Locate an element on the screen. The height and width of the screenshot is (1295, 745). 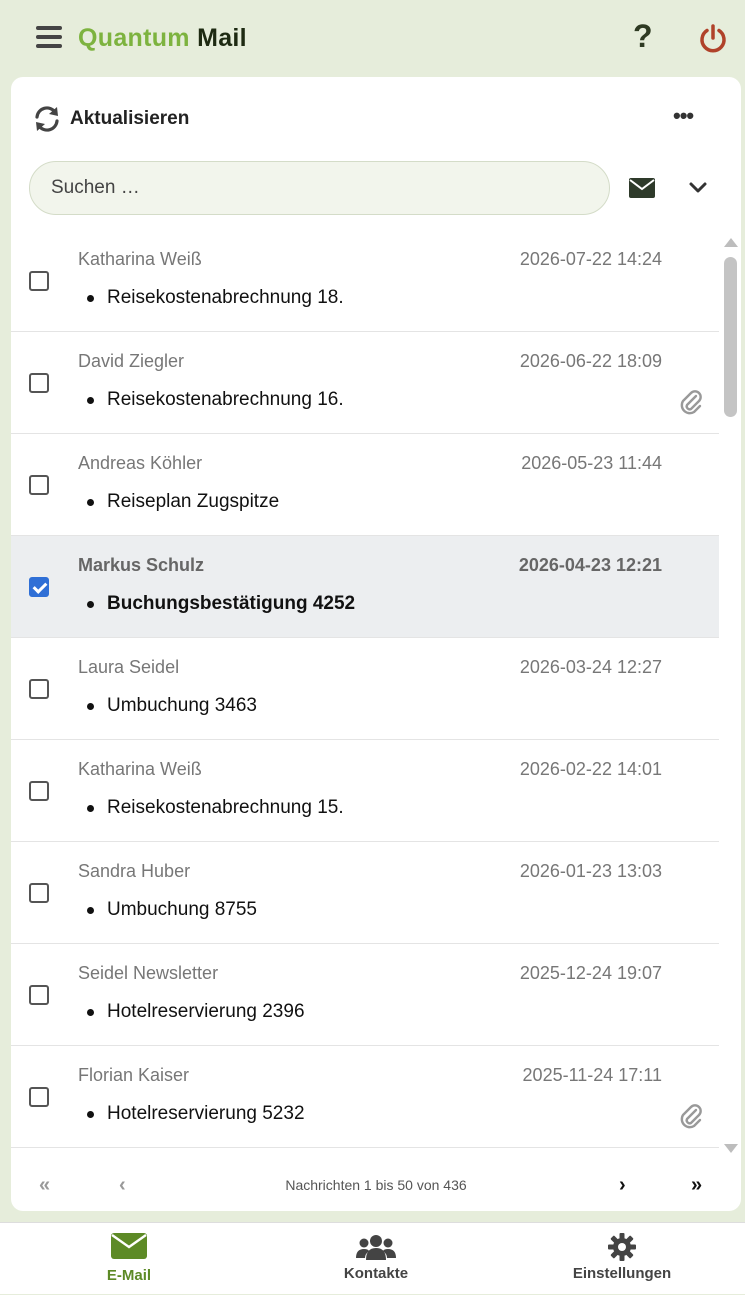
help-icon: ? is located at coordinates (643, 36).